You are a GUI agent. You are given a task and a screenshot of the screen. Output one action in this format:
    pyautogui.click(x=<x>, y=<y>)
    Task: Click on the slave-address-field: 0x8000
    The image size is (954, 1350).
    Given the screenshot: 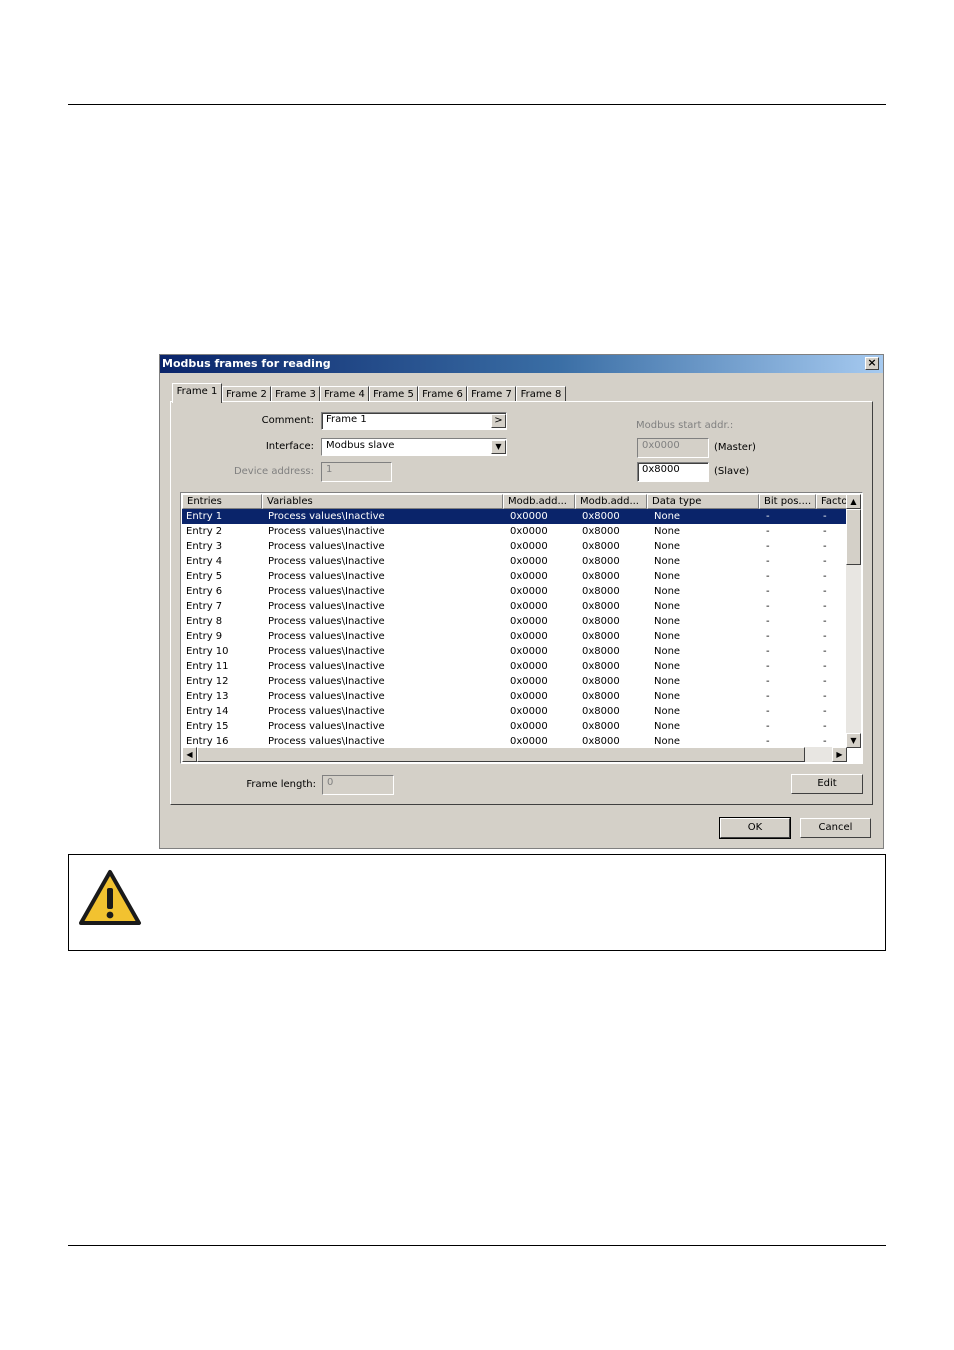 What is the action you would take?
    pyautogui.click(x=673, y=472)
    